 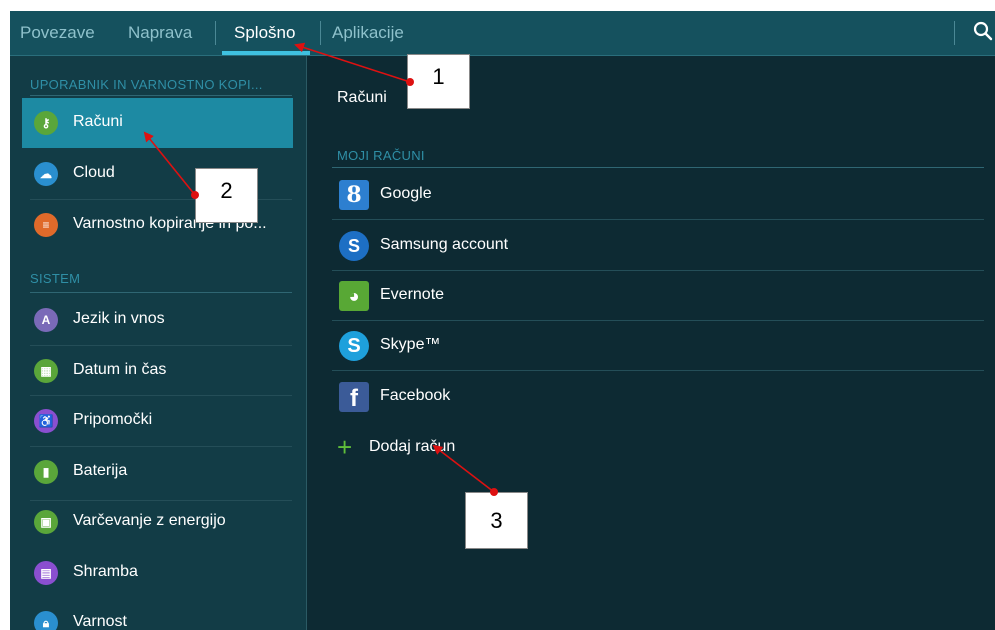 I want to click on evernote-icon: ◕, so click(x=354, y=296).